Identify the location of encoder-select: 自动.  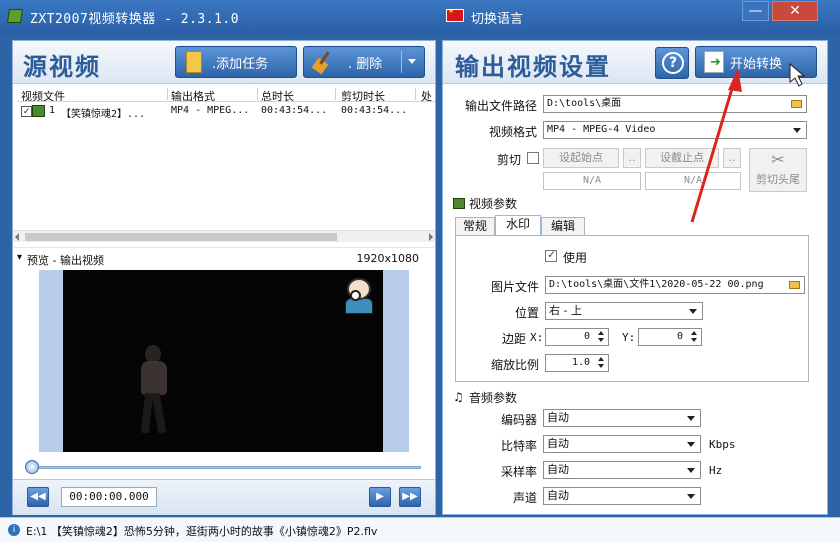
(622, 418).